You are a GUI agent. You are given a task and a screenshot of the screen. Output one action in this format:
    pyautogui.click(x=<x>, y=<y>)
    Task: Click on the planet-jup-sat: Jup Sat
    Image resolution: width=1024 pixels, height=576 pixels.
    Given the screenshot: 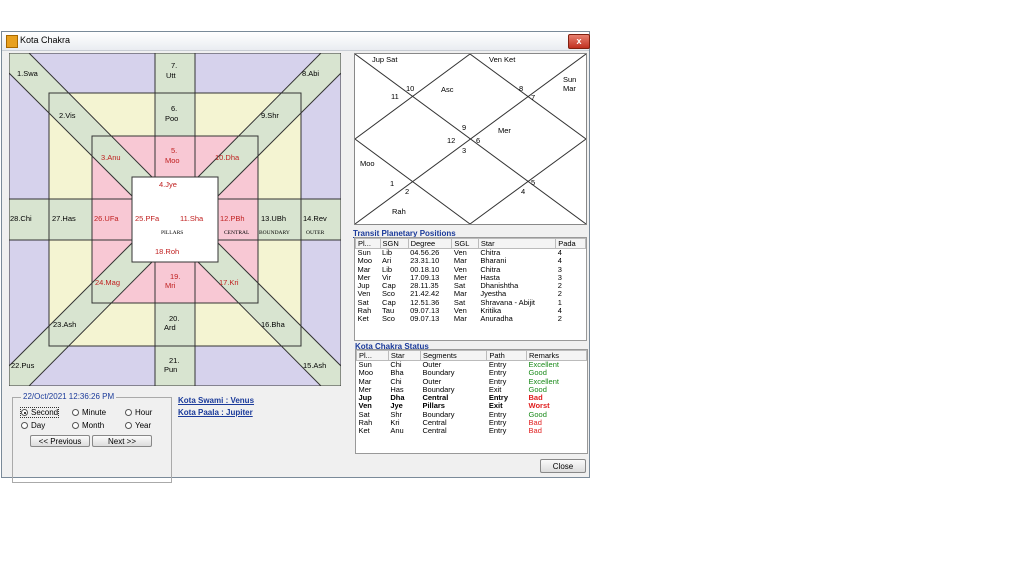 What is the action you would take?
    pyautogui.click(x=385, y=59)
    